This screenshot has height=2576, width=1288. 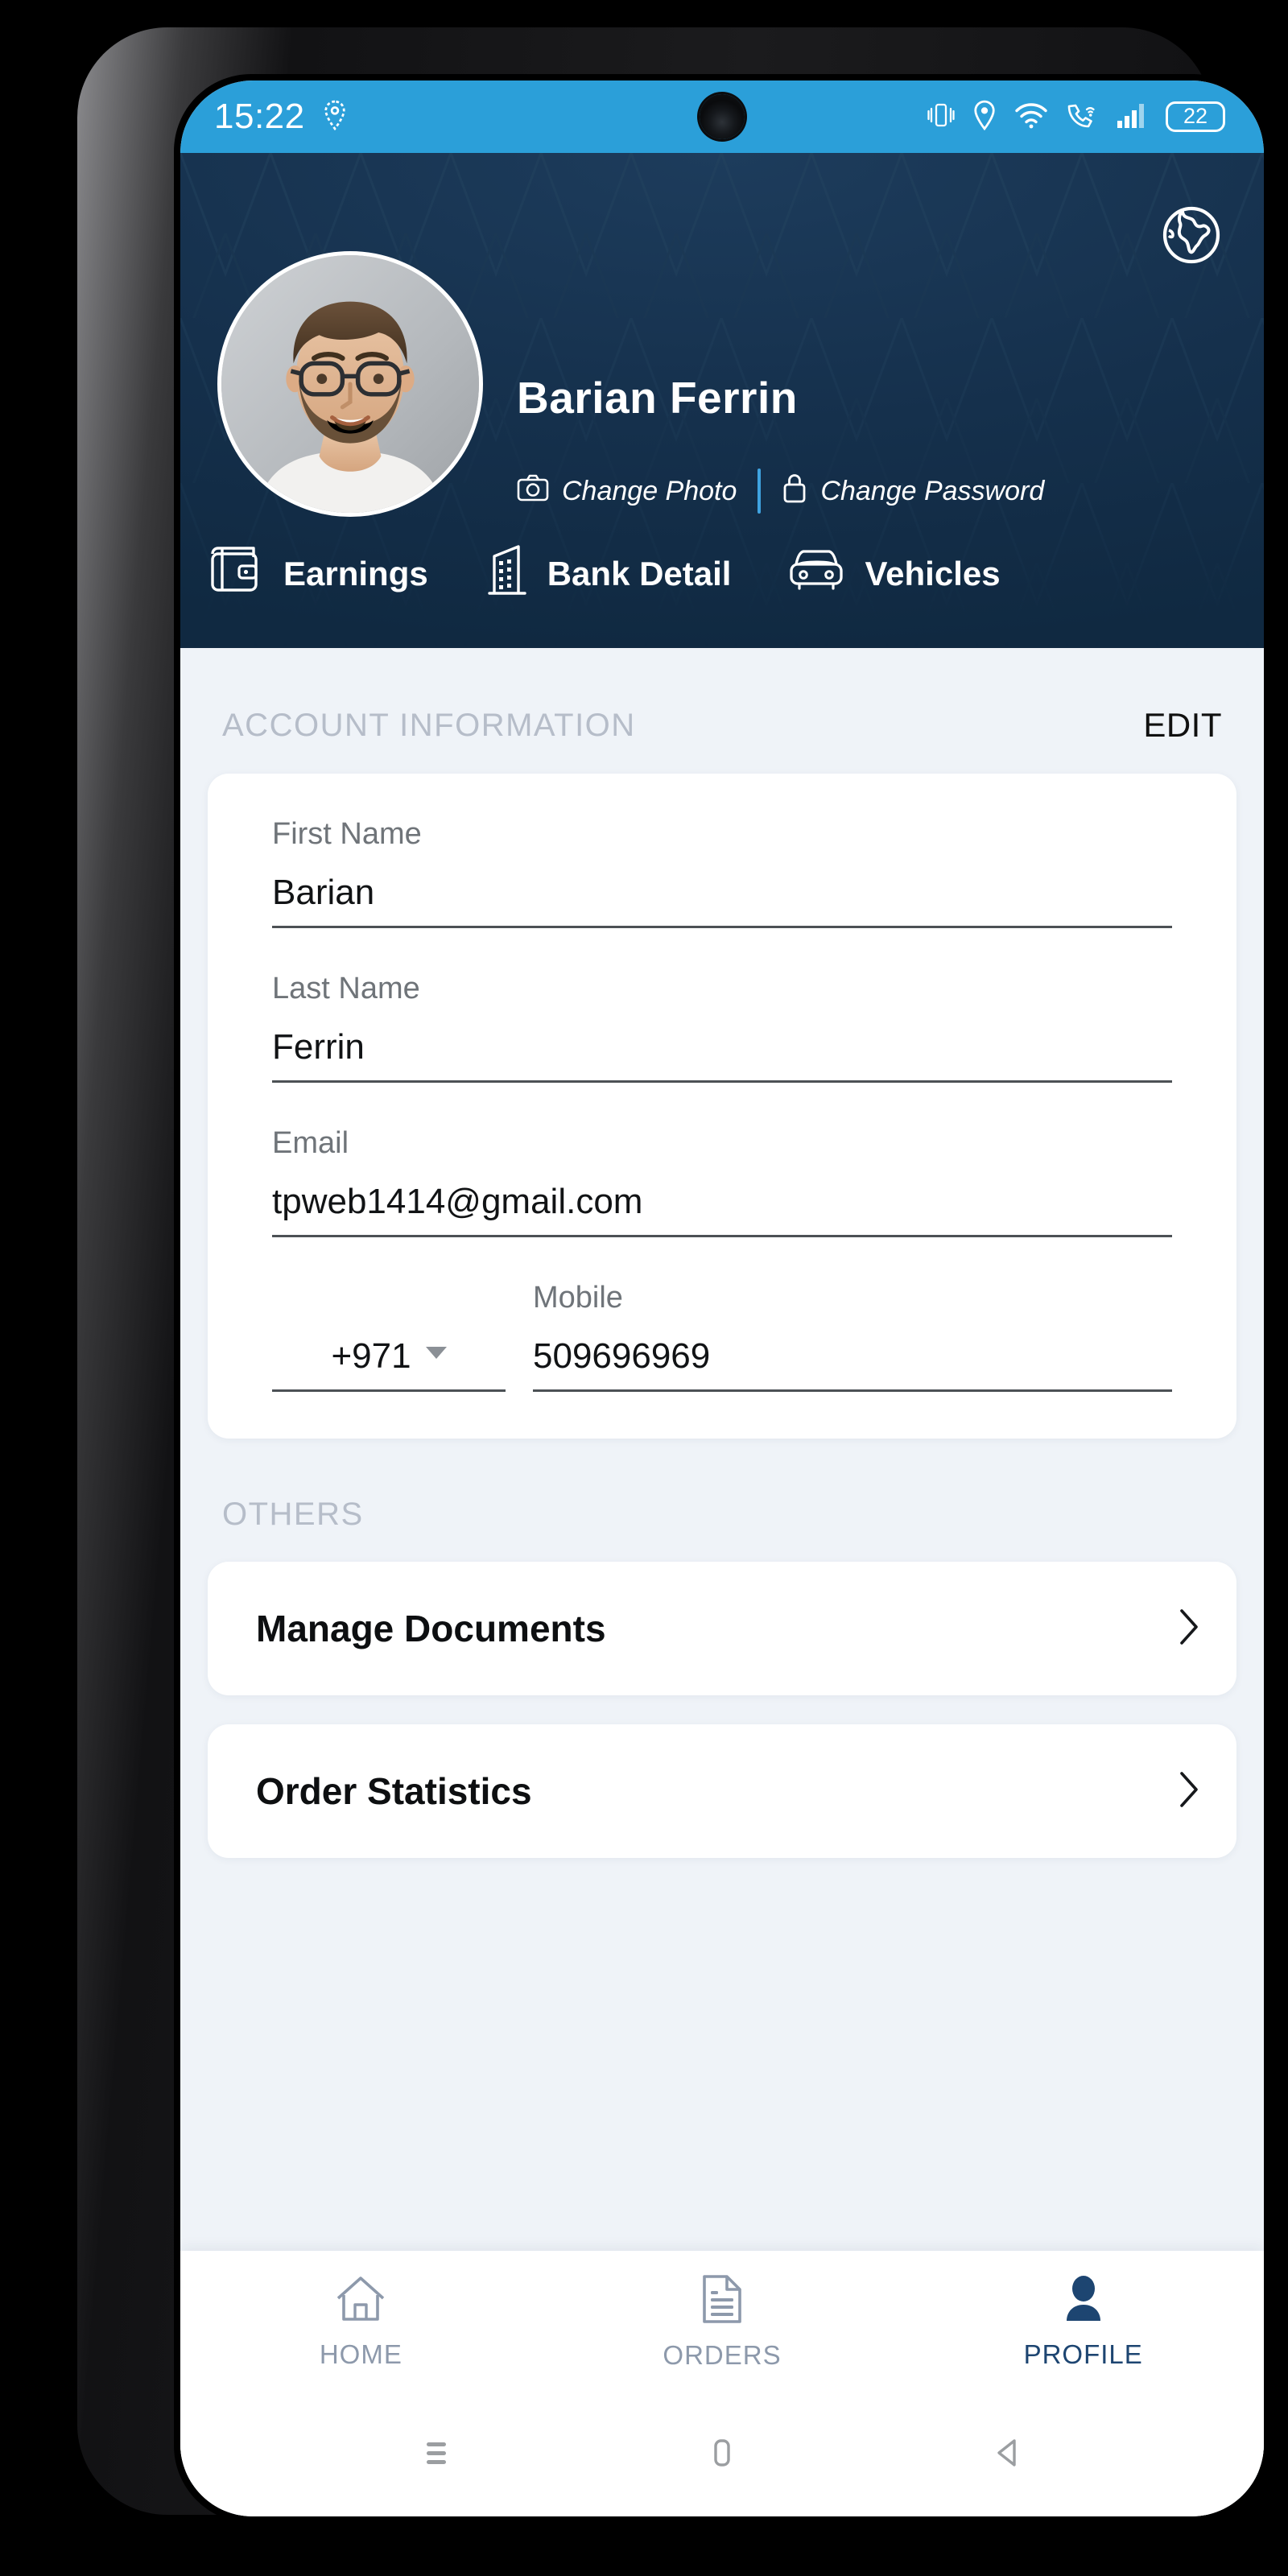 I want to click on status-bar-right: 22, so click(x=1076, y=117).